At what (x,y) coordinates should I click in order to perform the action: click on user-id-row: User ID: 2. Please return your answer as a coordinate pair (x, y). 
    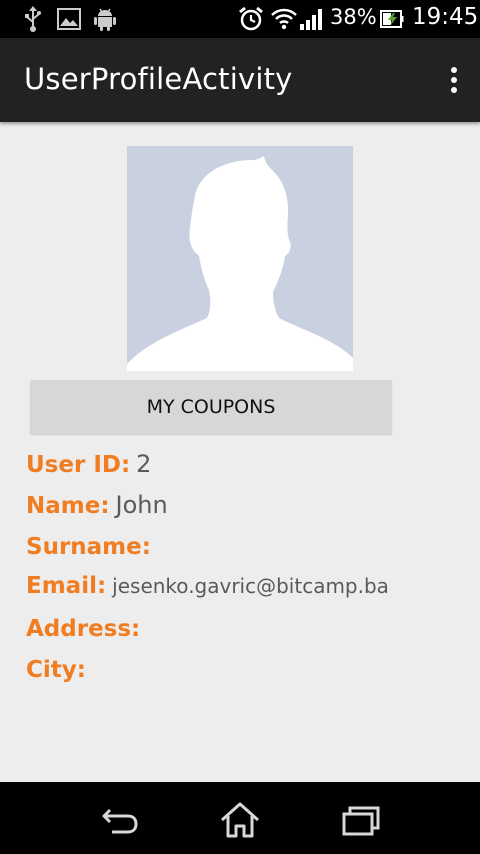
    Looking at the image, I should click on (88, 467).